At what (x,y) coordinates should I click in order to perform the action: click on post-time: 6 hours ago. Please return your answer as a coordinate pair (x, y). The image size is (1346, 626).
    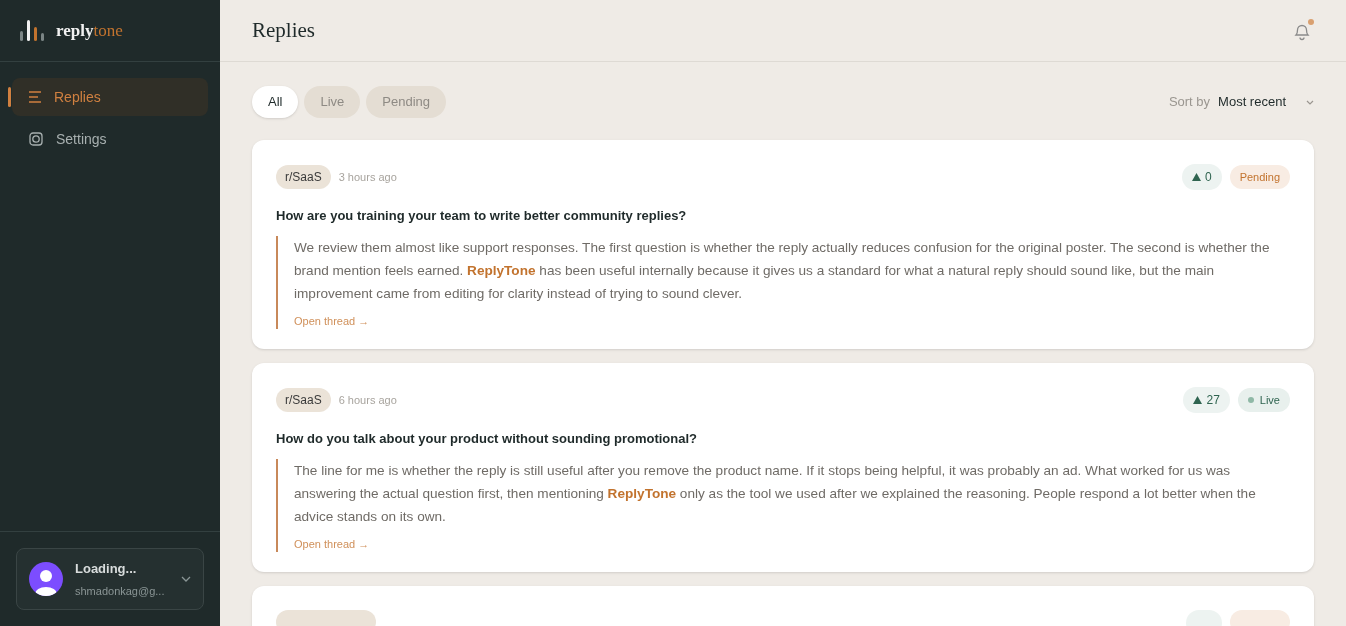
    Looking at the image, I should click on (367, 400).